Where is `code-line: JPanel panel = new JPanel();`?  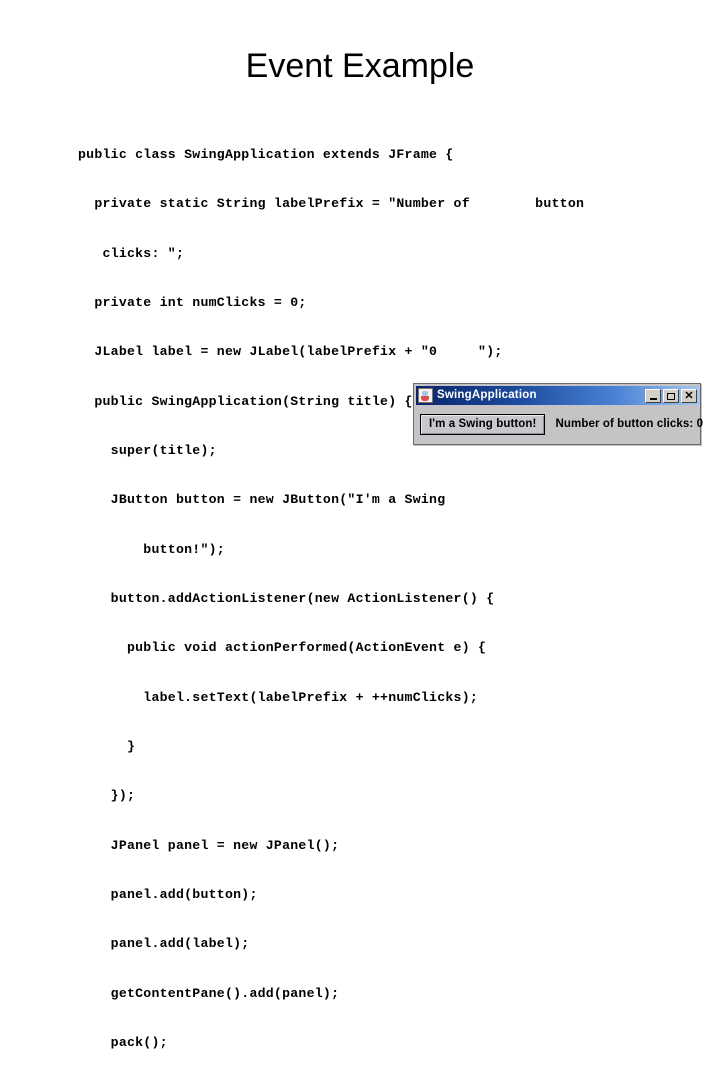
code-line: JPanel panel = new JPanel(); is located at coordinates (209, 845).